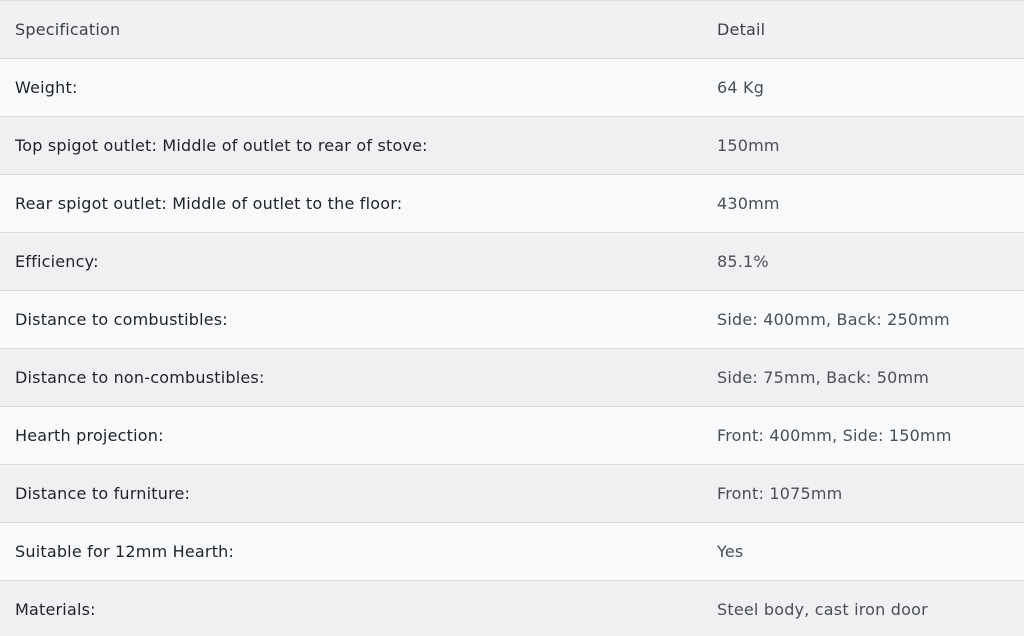 This screenshot has height=636, width=1024. Describe the element at coordinates (863, 551) in the screenshot. I see `spec-value-cell: Yes` at that location.